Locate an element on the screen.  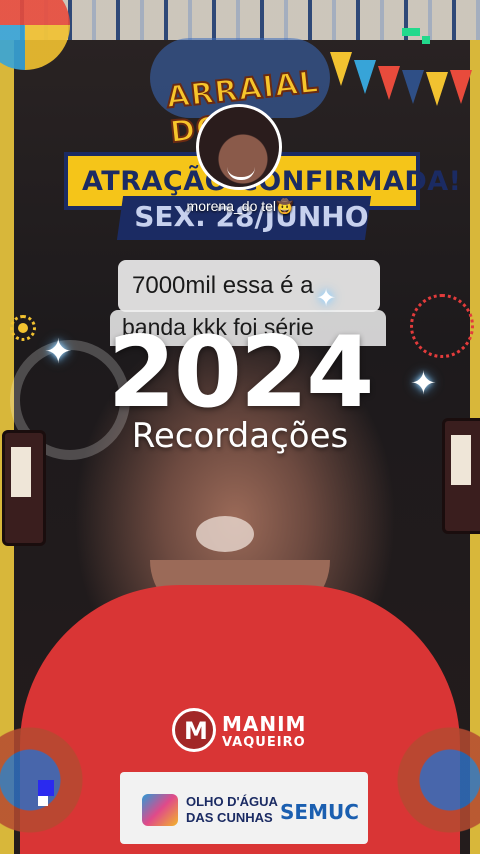
caption-bubble-line1: 7000mil essa é a is located at coordinates (249, 286).